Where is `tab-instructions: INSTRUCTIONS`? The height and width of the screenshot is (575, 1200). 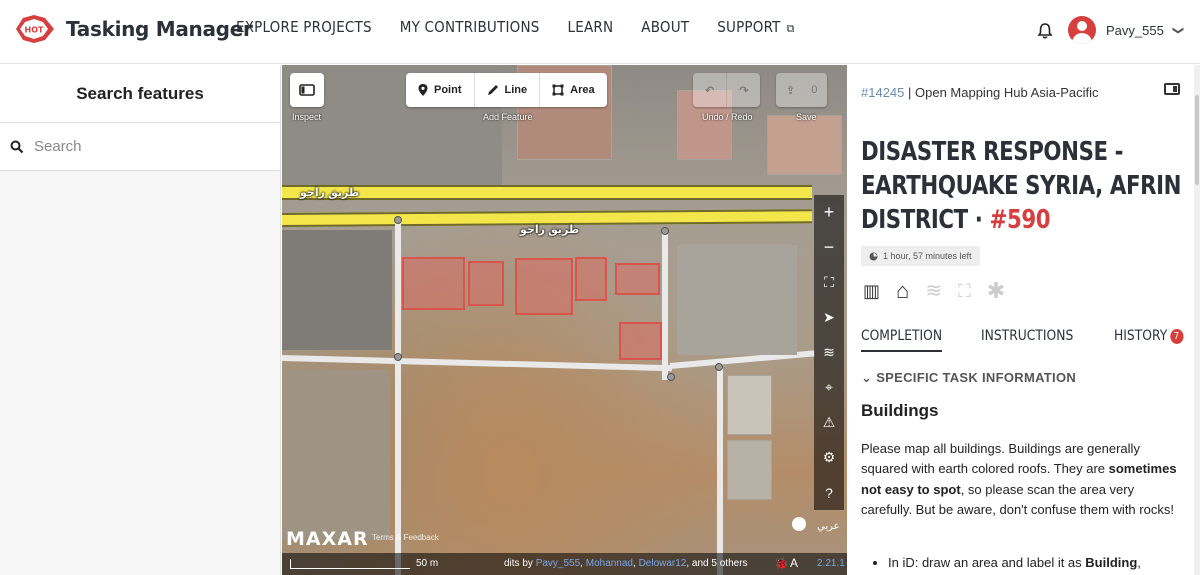
tab-instructions: INSTRUCTIONS is located at coordinates (1027, 340).